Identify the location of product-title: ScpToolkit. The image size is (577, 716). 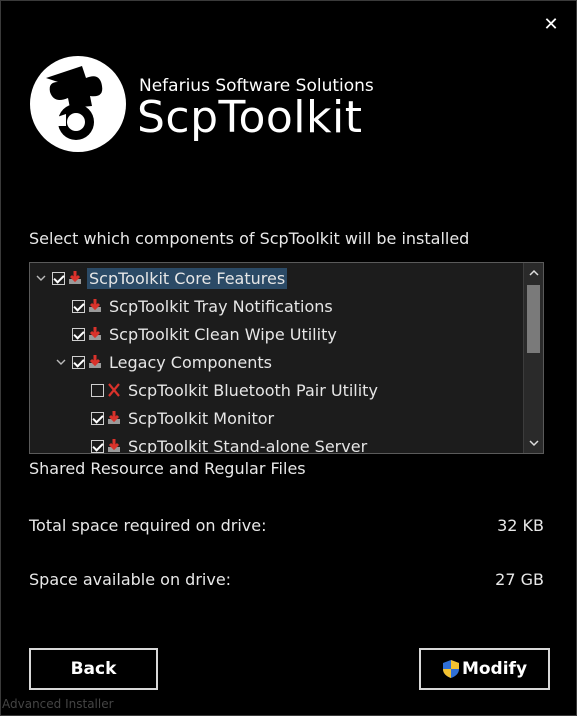
(250, 117).